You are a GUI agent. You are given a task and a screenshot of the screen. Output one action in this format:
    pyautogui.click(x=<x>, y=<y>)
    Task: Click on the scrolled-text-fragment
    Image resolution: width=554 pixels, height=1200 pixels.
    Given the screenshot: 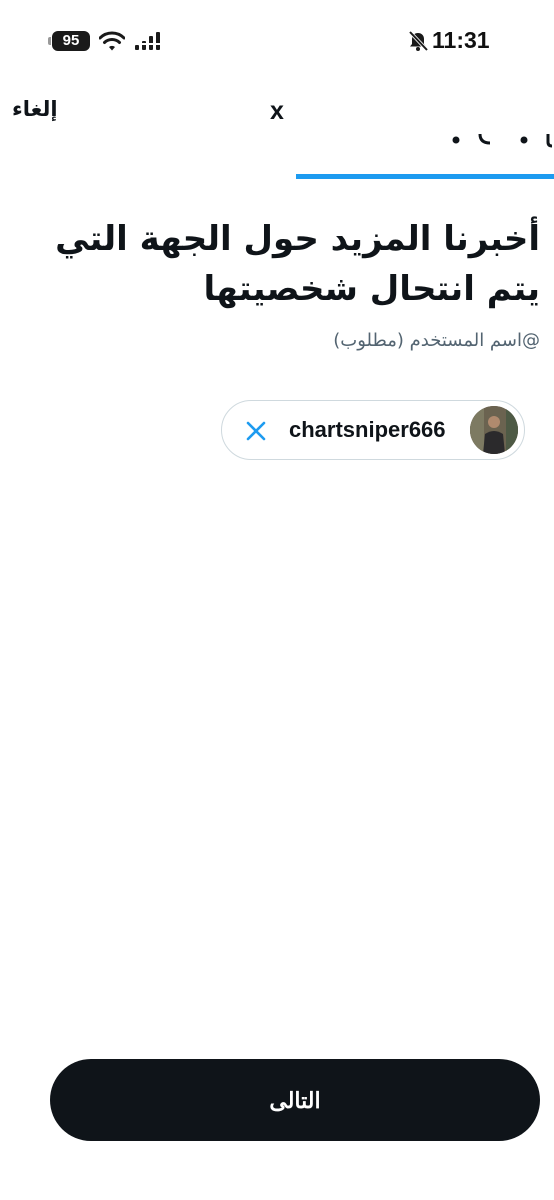 What is the action you would take?
    pyautogui.click(x=502, y=141)
    